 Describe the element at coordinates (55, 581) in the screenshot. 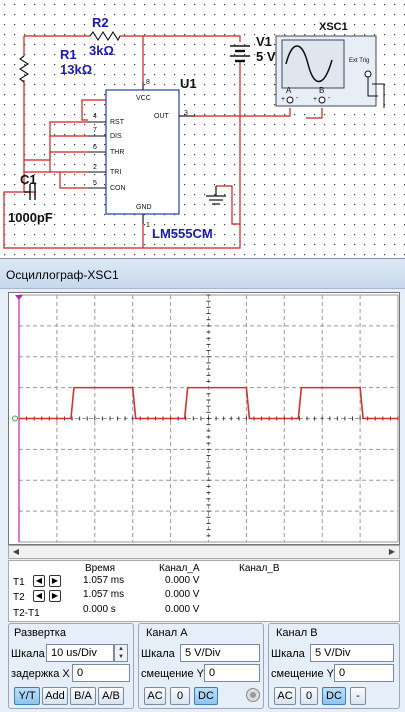

I see `t1-right-arrow-icon: ▶` at that location.